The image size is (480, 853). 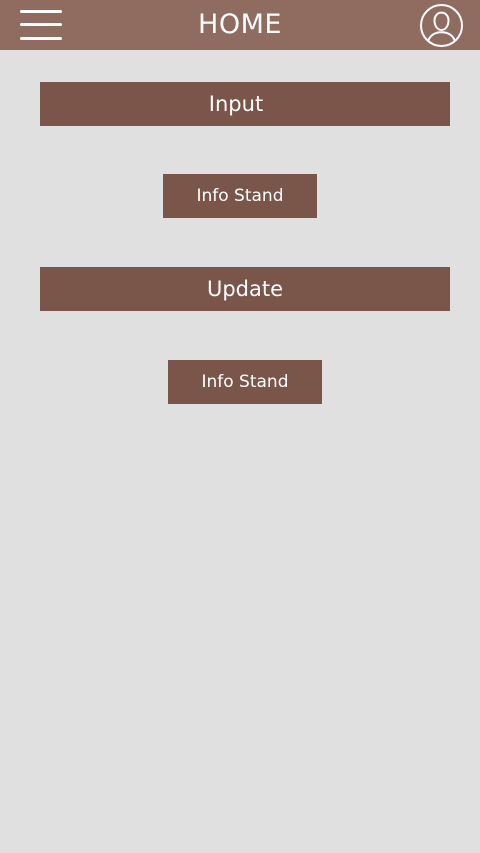 I want to click on update-section-label: Update, so click(x=245, y=289).